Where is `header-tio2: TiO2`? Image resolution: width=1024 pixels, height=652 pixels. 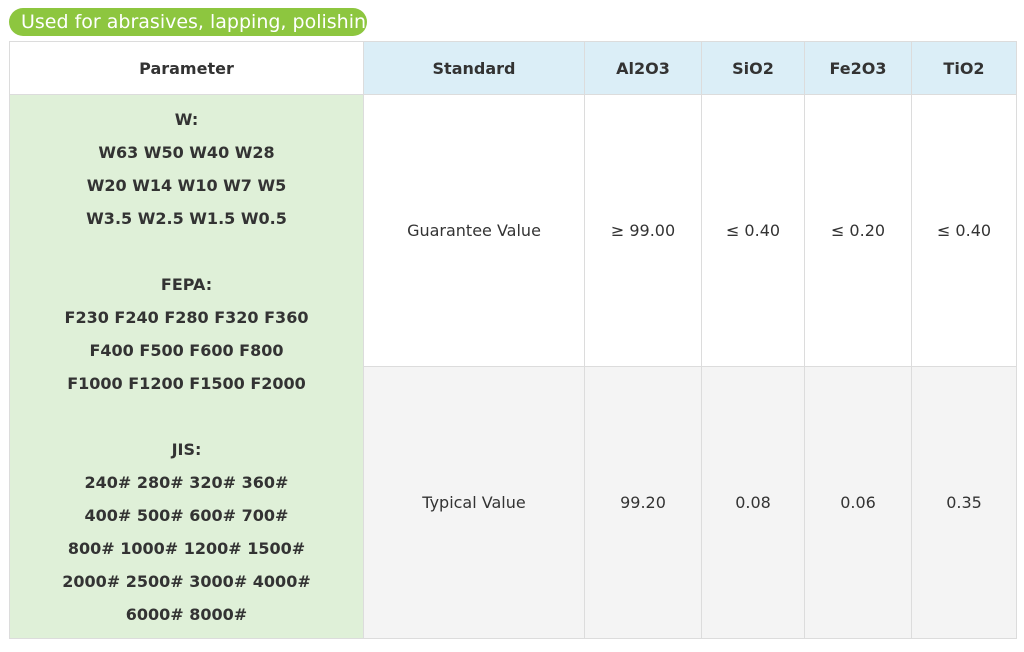 header-tio2: TiO2 is located at coordinates (964, 68).